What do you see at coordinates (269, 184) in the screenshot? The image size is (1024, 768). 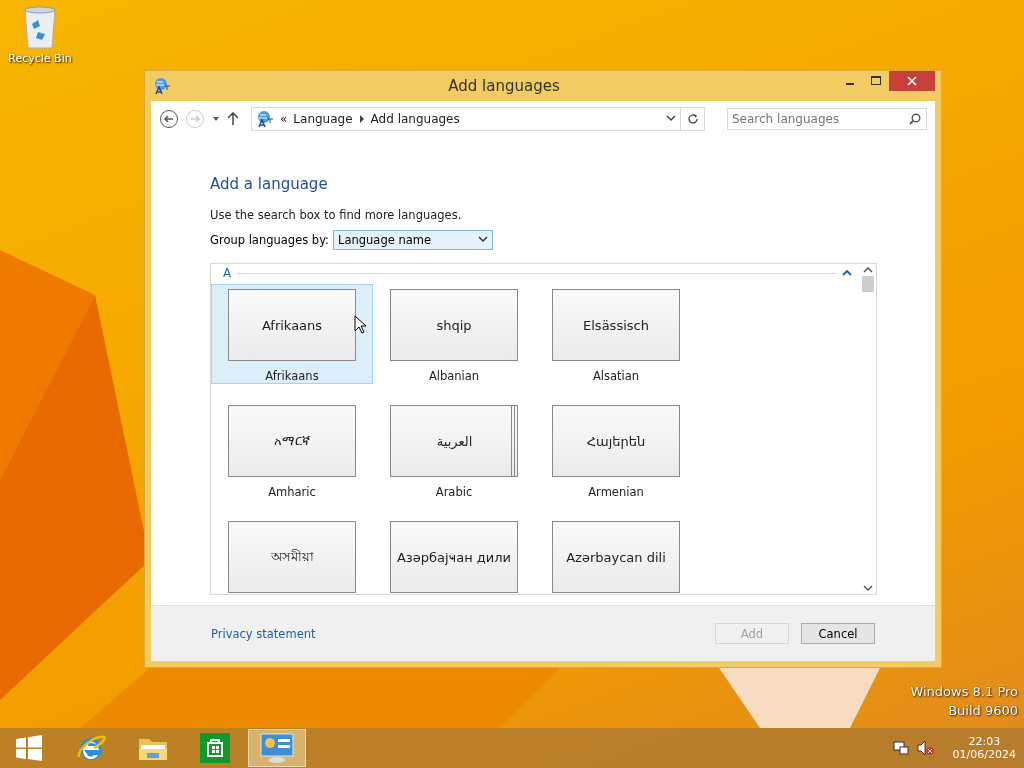 I see `page-heading: Add a language` at bounding box center [269, 184].